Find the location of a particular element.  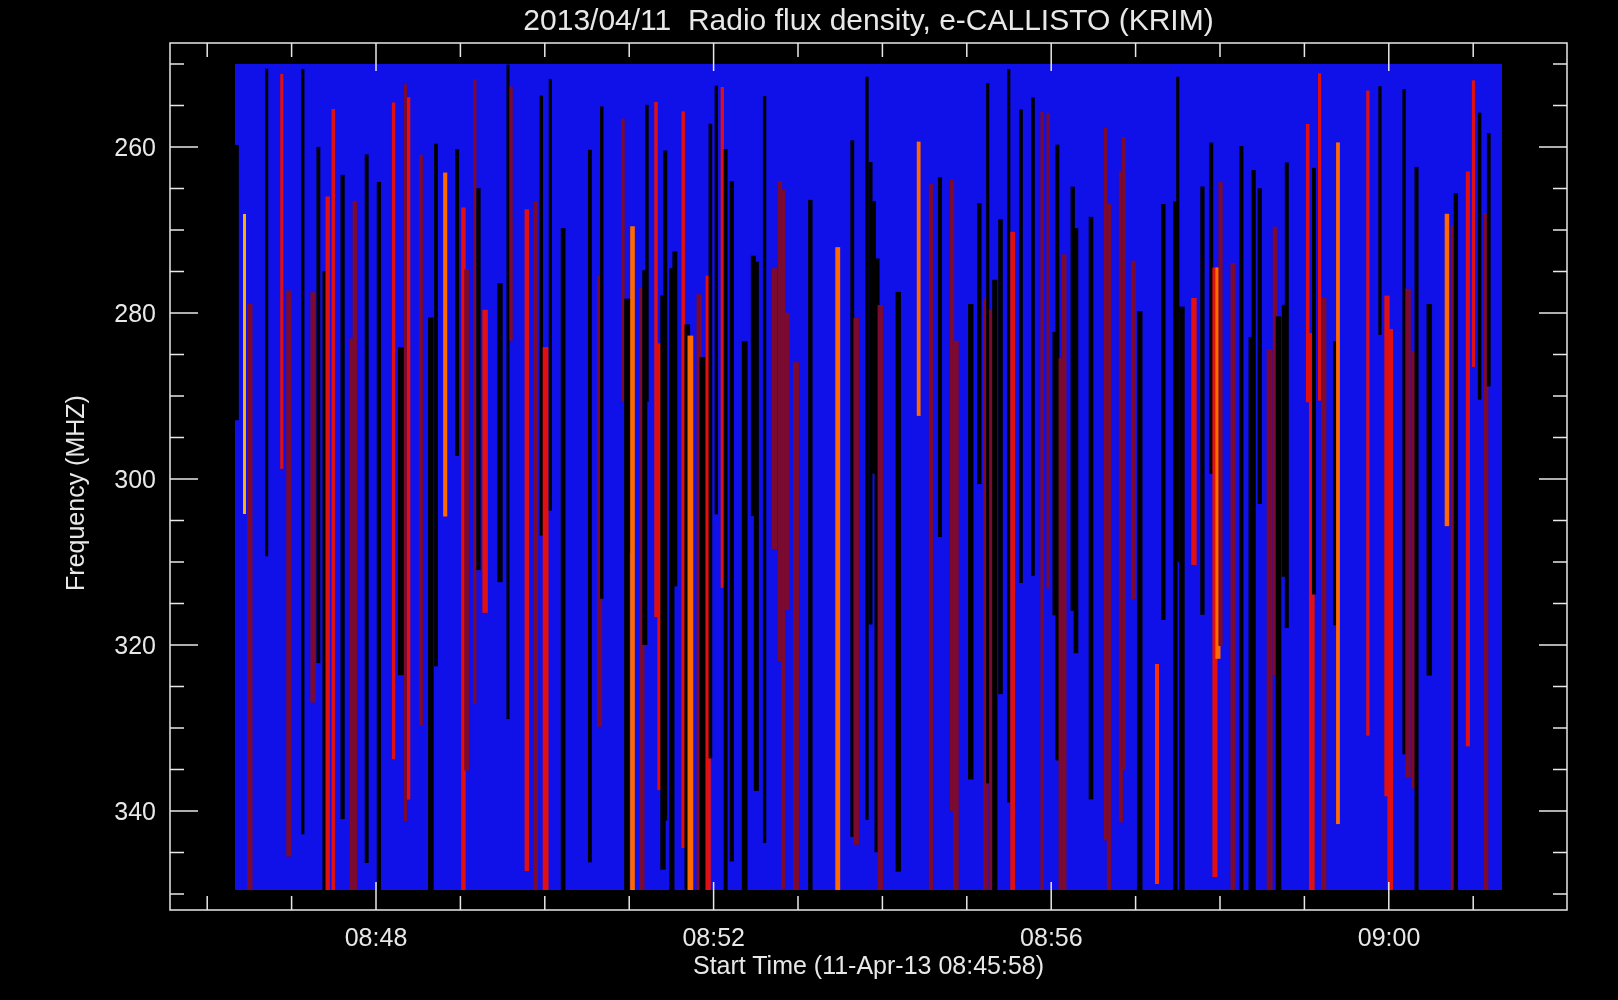

y-tick-label: 300 is located at coordinates (134, 479).